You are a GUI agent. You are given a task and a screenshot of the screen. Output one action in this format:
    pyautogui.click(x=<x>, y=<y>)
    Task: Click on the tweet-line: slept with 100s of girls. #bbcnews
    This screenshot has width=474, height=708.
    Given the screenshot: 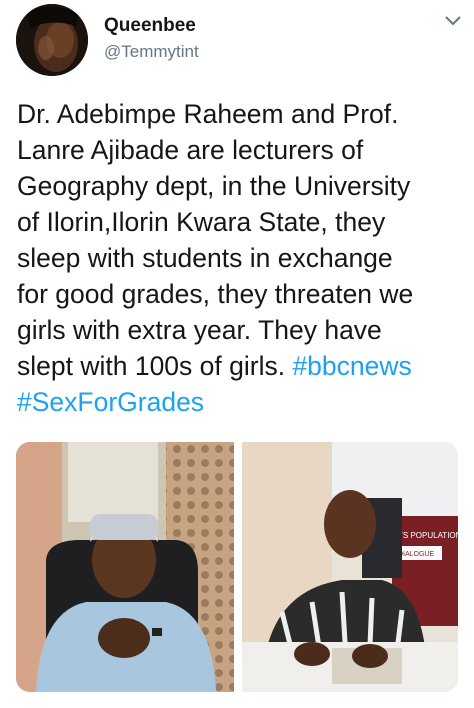 What is the action you would take?
    pyautogui.click(x=242, y=366)
    